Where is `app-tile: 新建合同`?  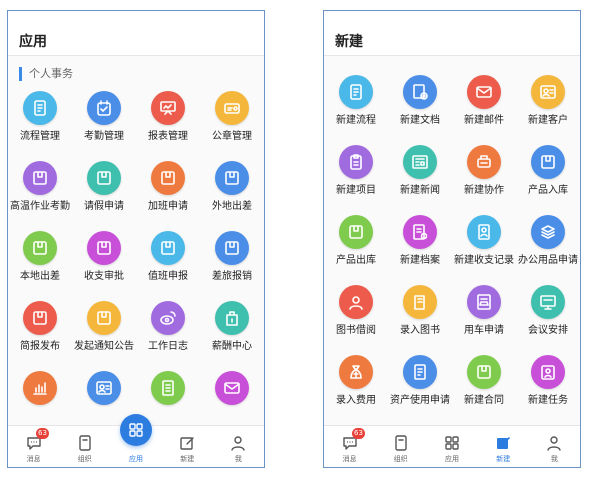
app-tile: 新建合同 is located at coordinates (484, 390).